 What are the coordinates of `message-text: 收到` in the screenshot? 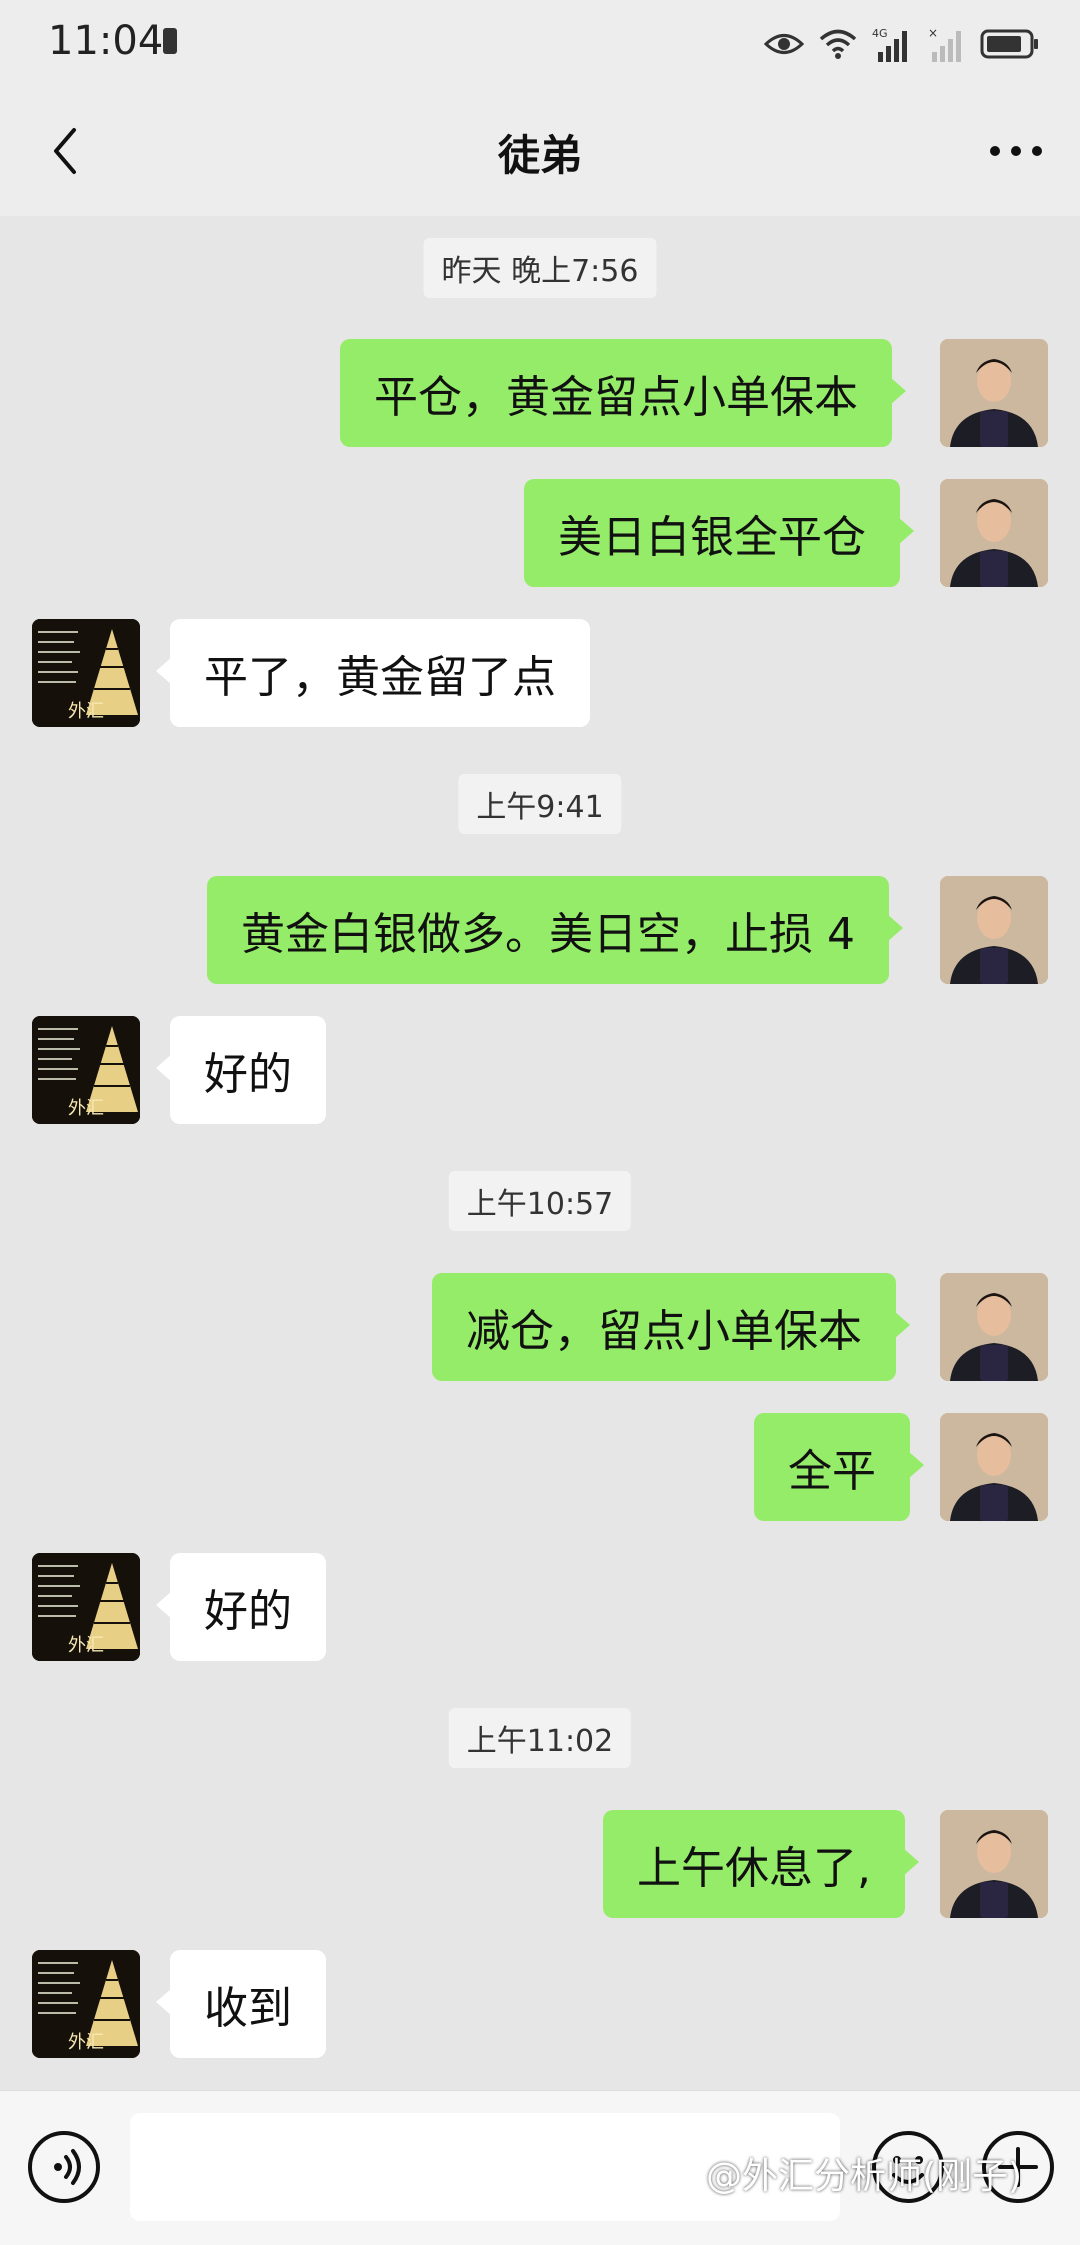 It's located at (248, 2008).